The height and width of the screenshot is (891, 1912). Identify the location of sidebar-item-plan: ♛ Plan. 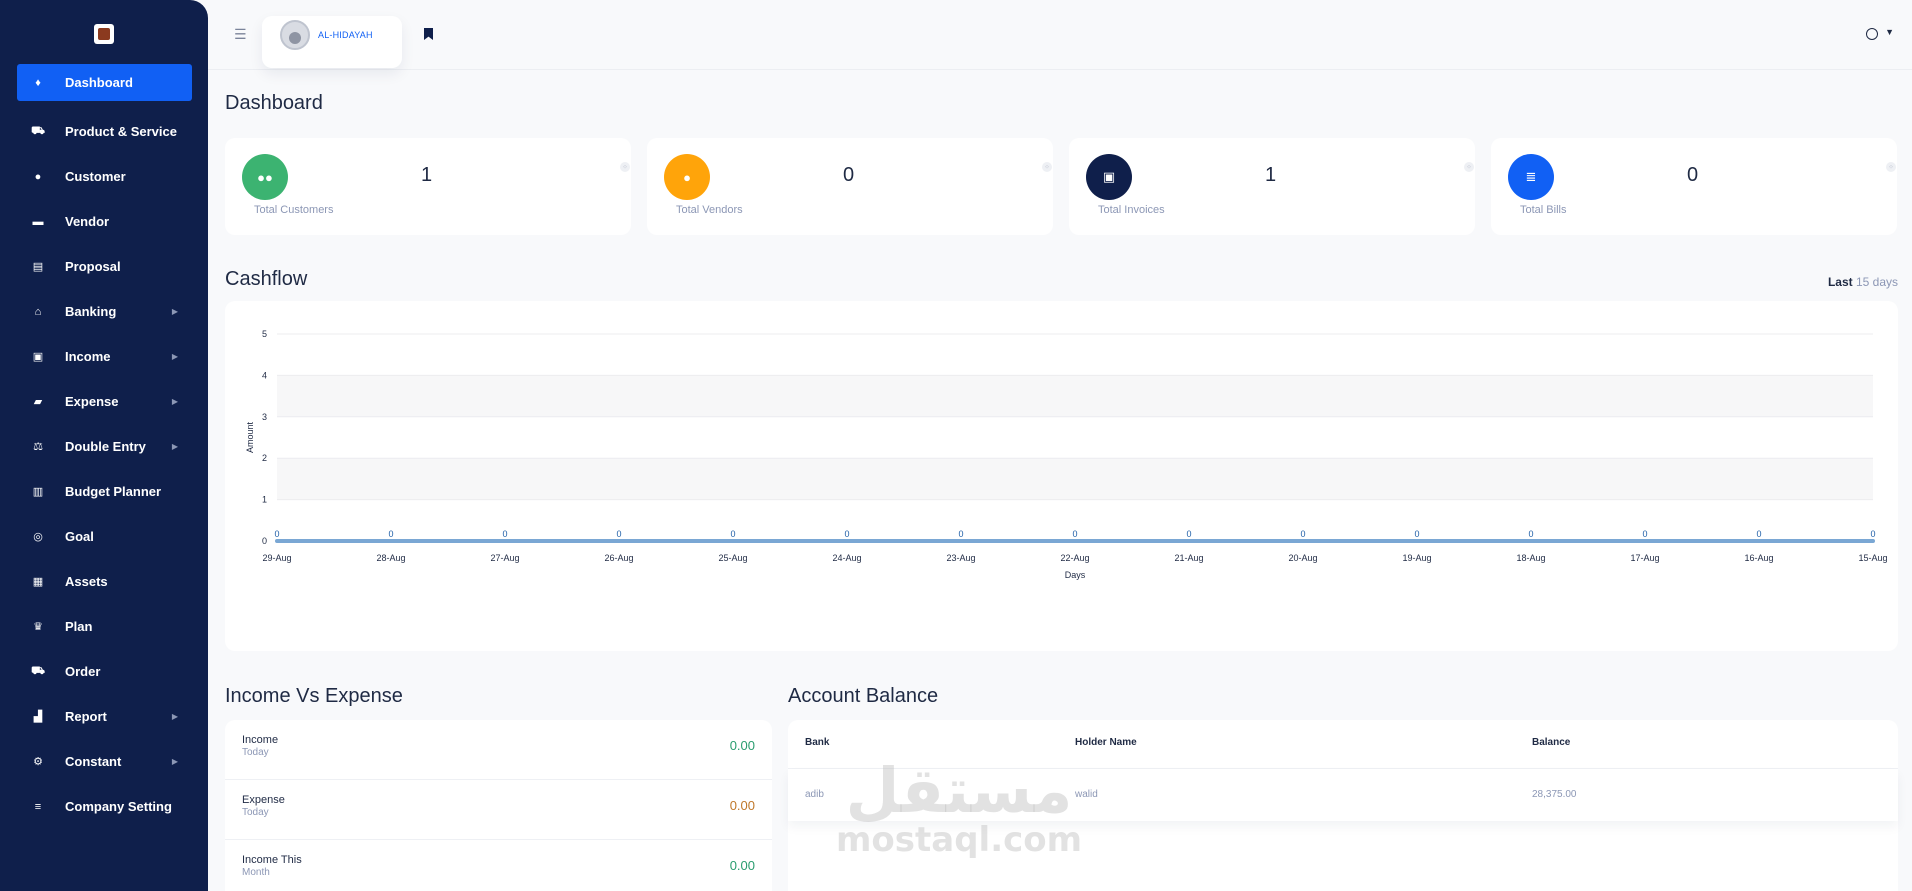
(104, 626).